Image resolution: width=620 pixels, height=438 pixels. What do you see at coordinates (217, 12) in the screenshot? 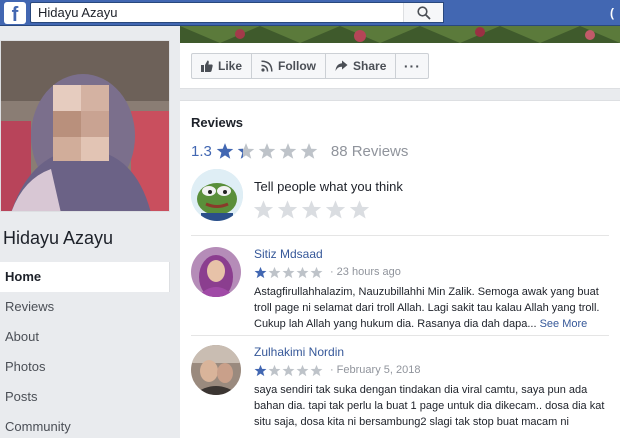
I see `search-input` at bounding box center [217, 12].